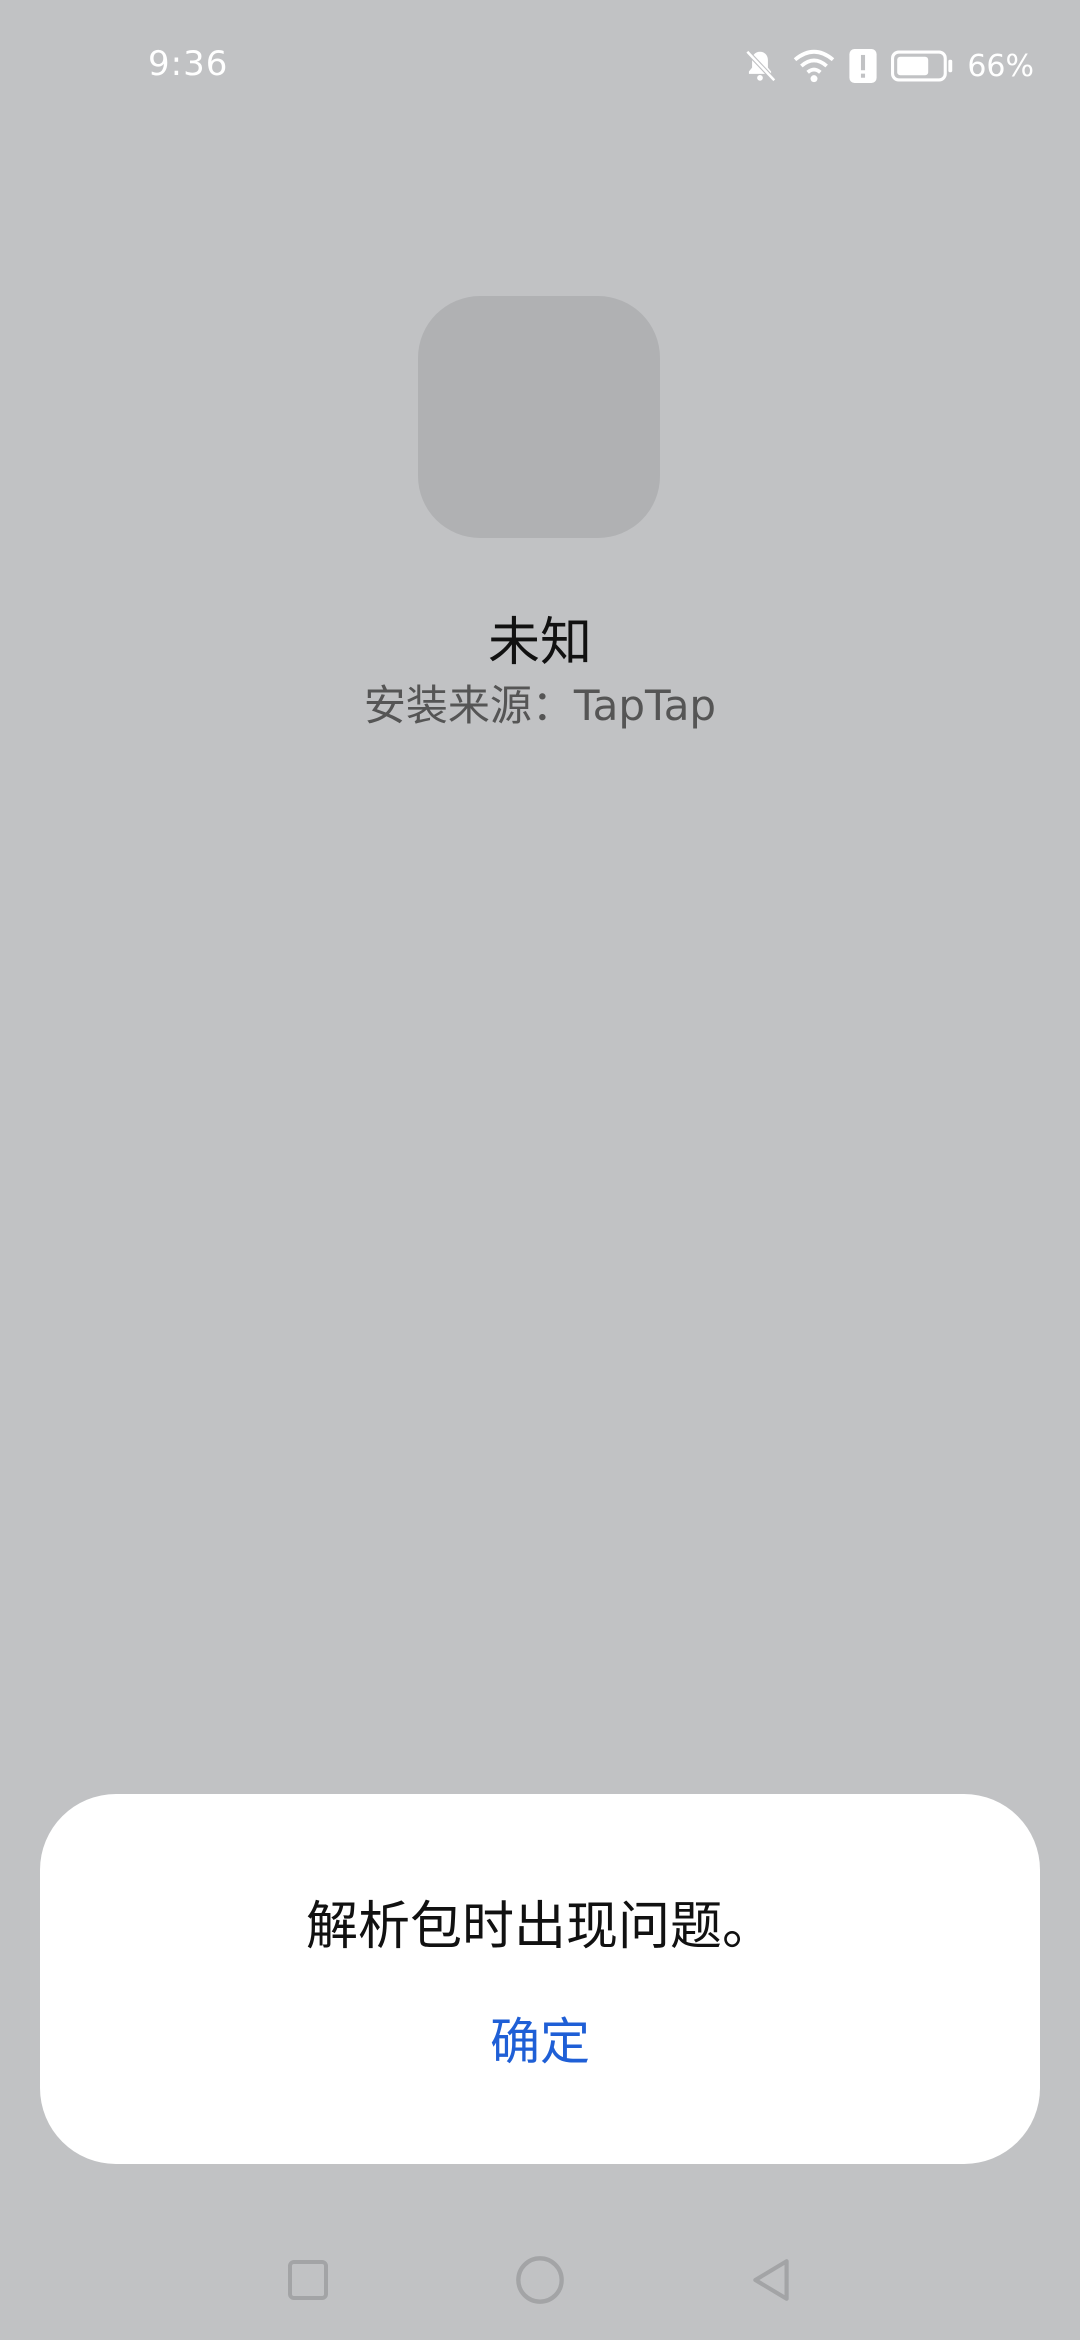 The height and width of the screenshot is (2340, 1080). What do you see at coordinates (760, 66) in the screenshot?
I see `notifications-muted-icon` at bounding box center [760, 66].